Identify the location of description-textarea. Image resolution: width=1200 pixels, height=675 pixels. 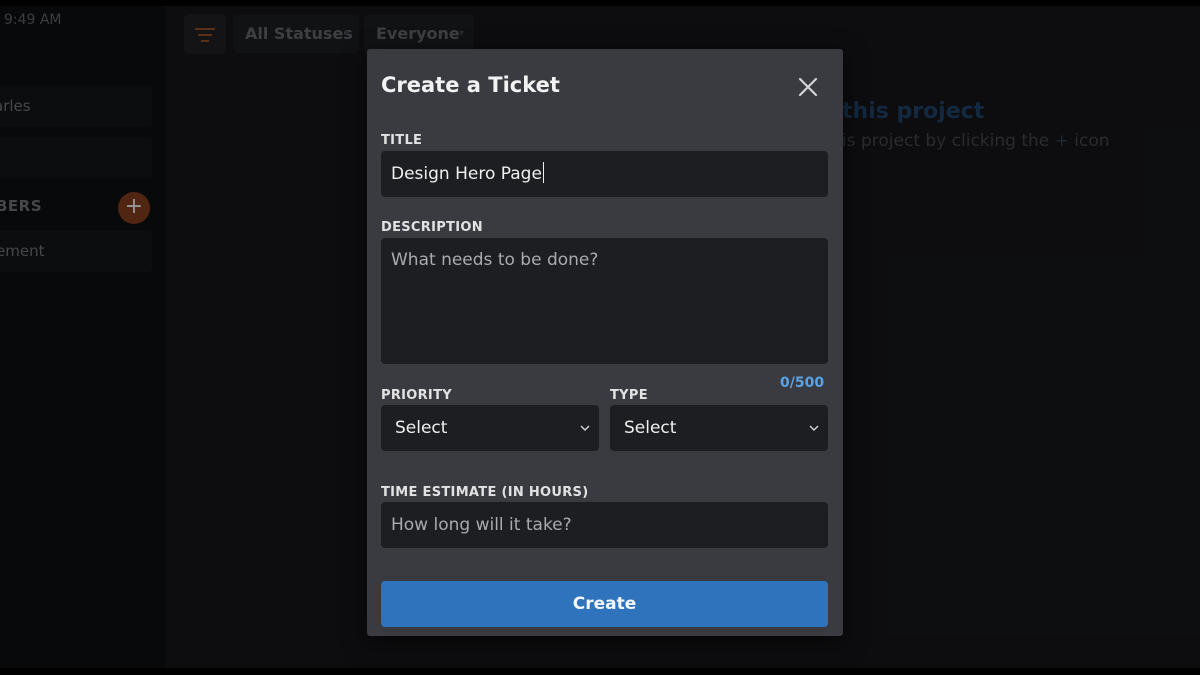
(604, 301).